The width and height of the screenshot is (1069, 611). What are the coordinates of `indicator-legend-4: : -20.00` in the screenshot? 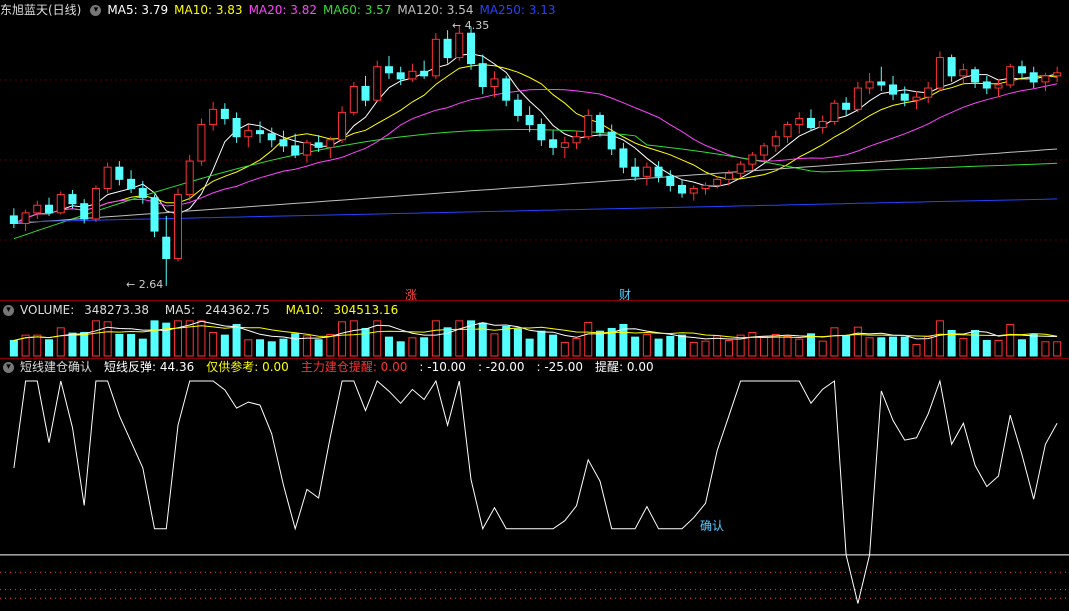 It's located at (501, 367).